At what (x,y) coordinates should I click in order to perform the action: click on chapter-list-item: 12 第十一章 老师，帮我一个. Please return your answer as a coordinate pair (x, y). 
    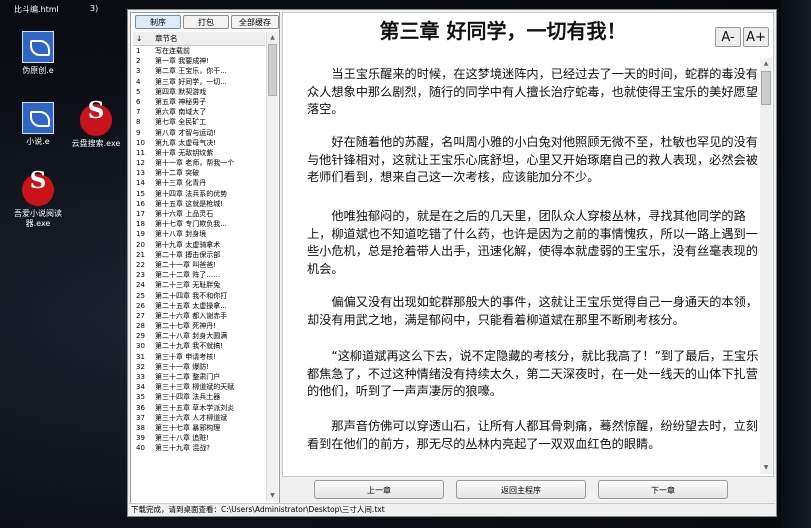
    Looking at the image, I should click on (199, 163).